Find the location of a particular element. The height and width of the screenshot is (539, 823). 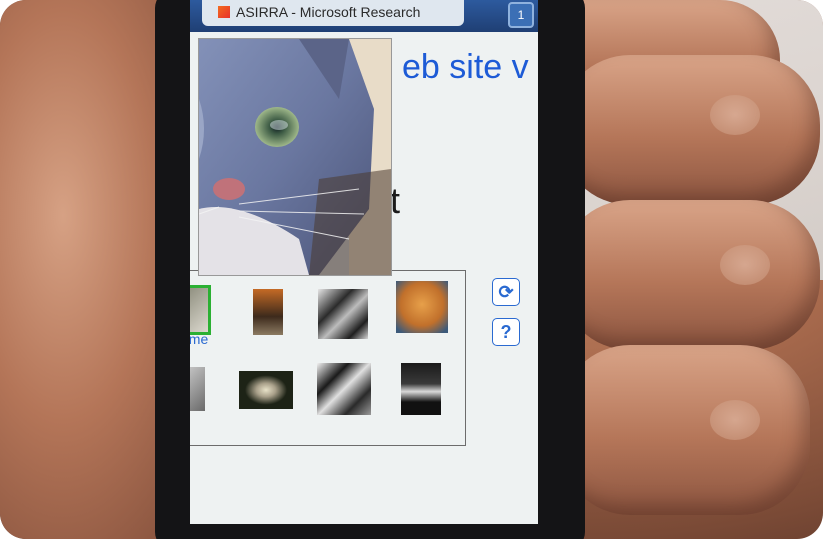

enlarged-cat-image is located at coordinates (295, 157).